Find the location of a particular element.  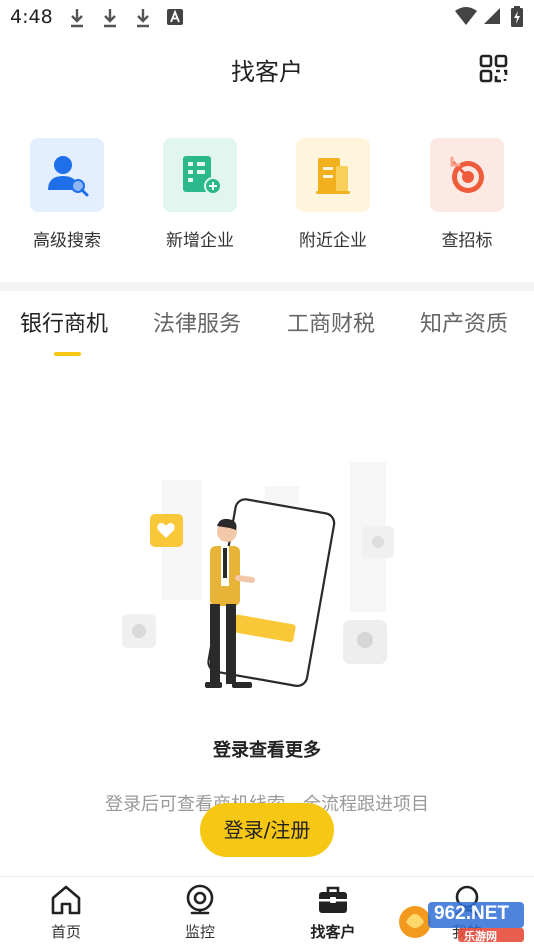

quick-action-advanced-search: 高级搜索 is located at coordinates (67, 194).